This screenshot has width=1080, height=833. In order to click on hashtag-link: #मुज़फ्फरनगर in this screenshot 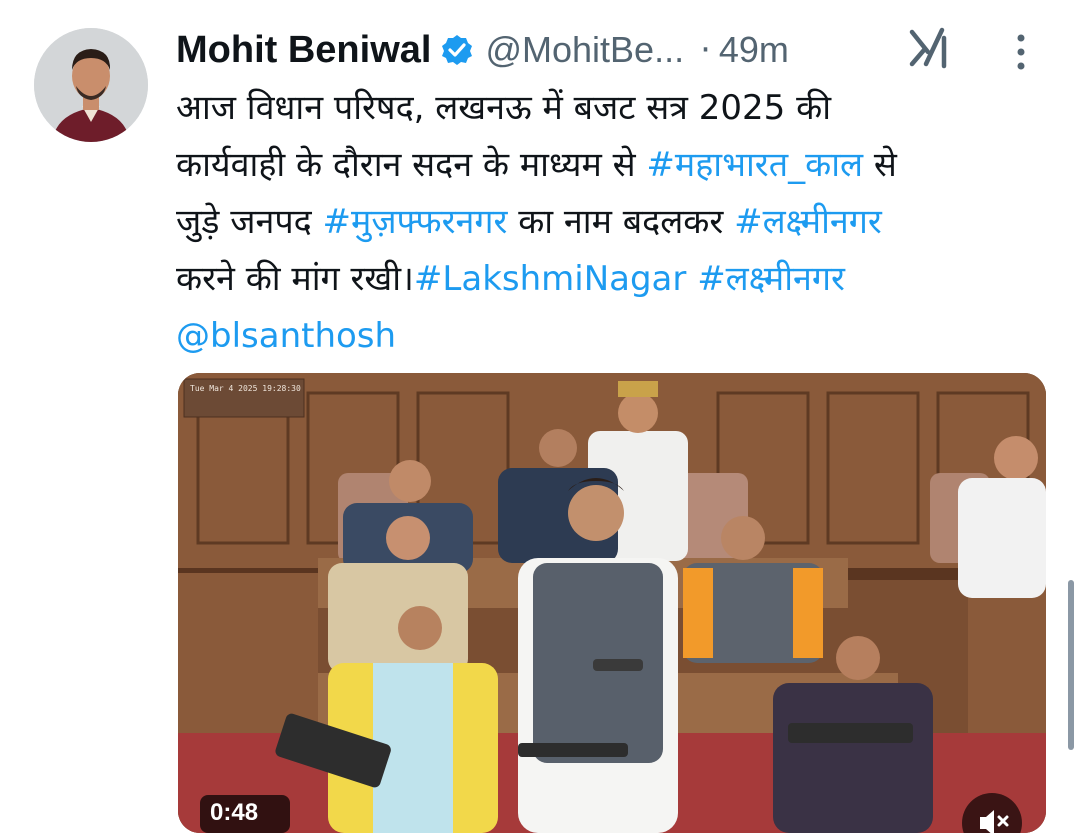, I will do `click(415, 222)`.